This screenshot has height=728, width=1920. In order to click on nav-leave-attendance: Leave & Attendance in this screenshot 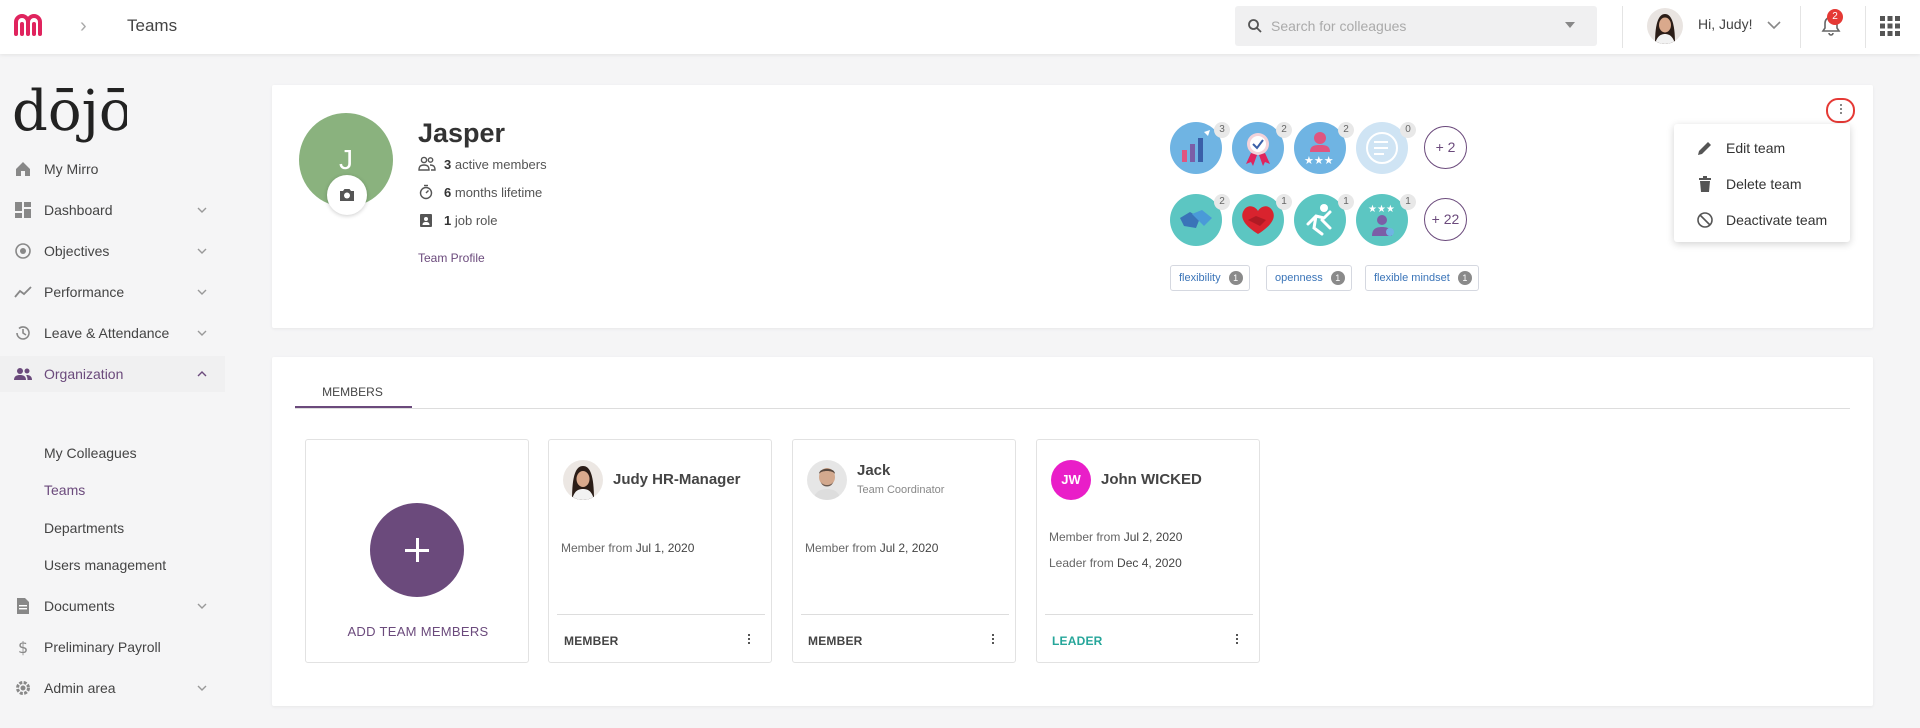, I will do `click(112, 333)`.